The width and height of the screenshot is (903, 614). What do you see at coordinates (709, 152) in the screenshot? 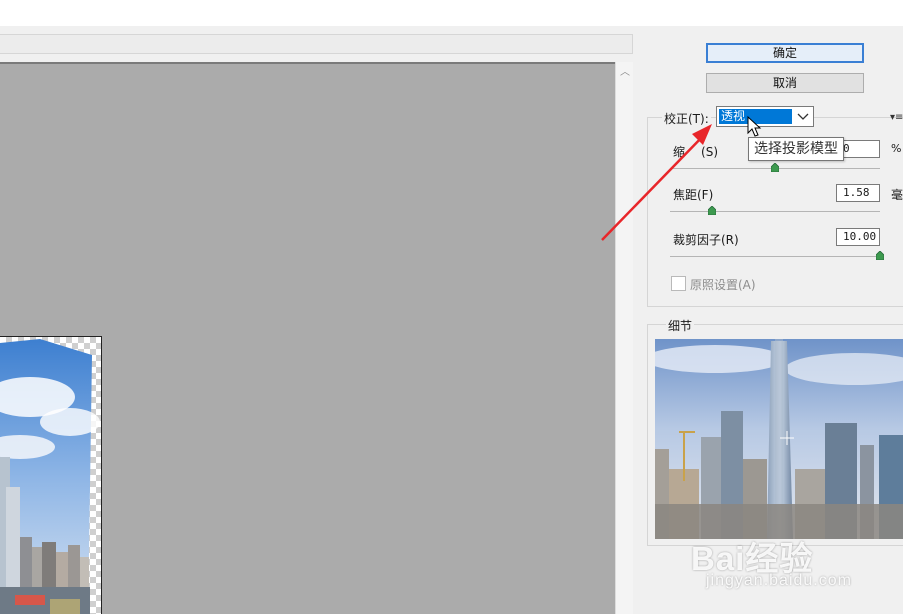
I see `scale-label-suffix: (S)` at bounding box center [709, 152].